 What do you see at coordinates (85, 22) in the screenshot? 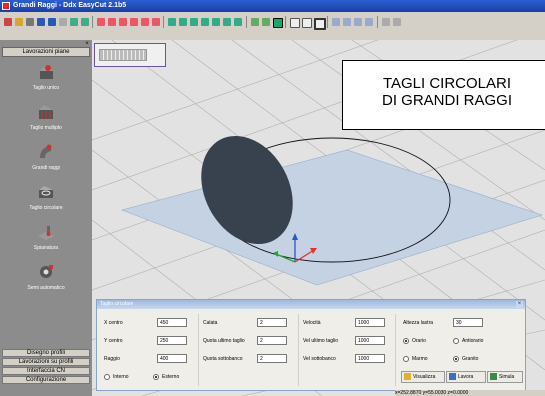
I see `redo-icon` at bounding box center [85, 22].